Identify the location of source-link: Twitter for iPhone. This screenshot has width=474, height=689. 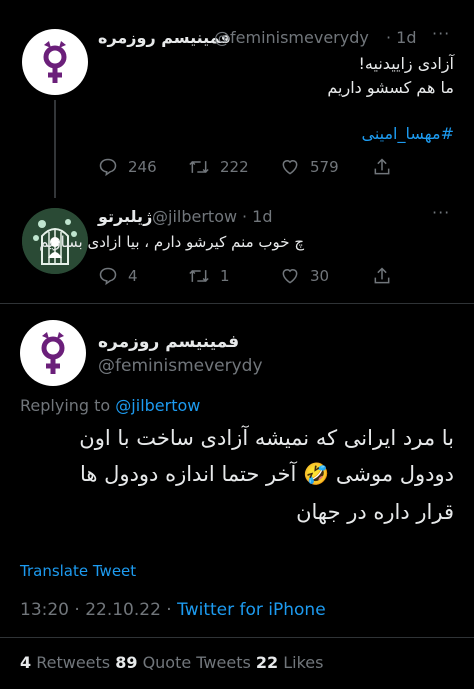
(251, 610).